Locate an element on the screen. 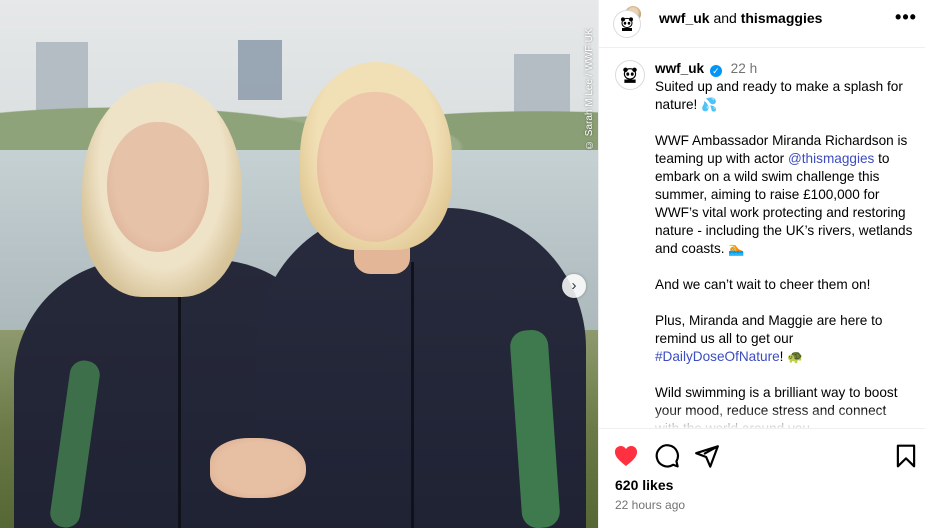 Image resolution: width=925 pixels, height=528 pixels. caption-time: 22 h is located at coordinates (744, 68).